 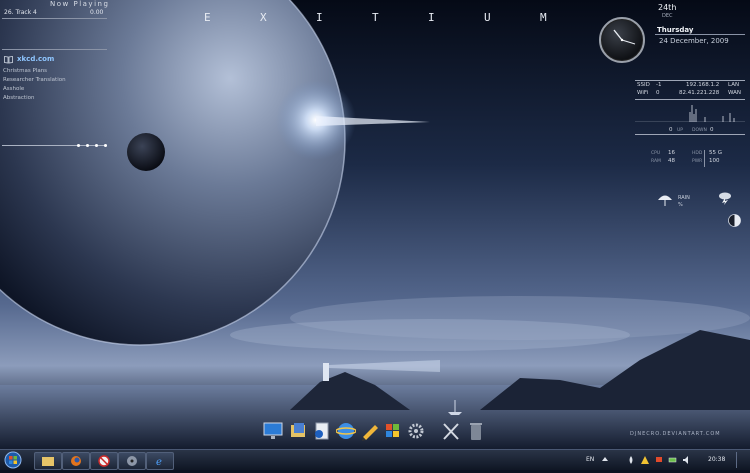 What do you see at coordinates (656, 161) in the screenshot?
I see `ram-label: RAM` at bounding box center [656, 161].